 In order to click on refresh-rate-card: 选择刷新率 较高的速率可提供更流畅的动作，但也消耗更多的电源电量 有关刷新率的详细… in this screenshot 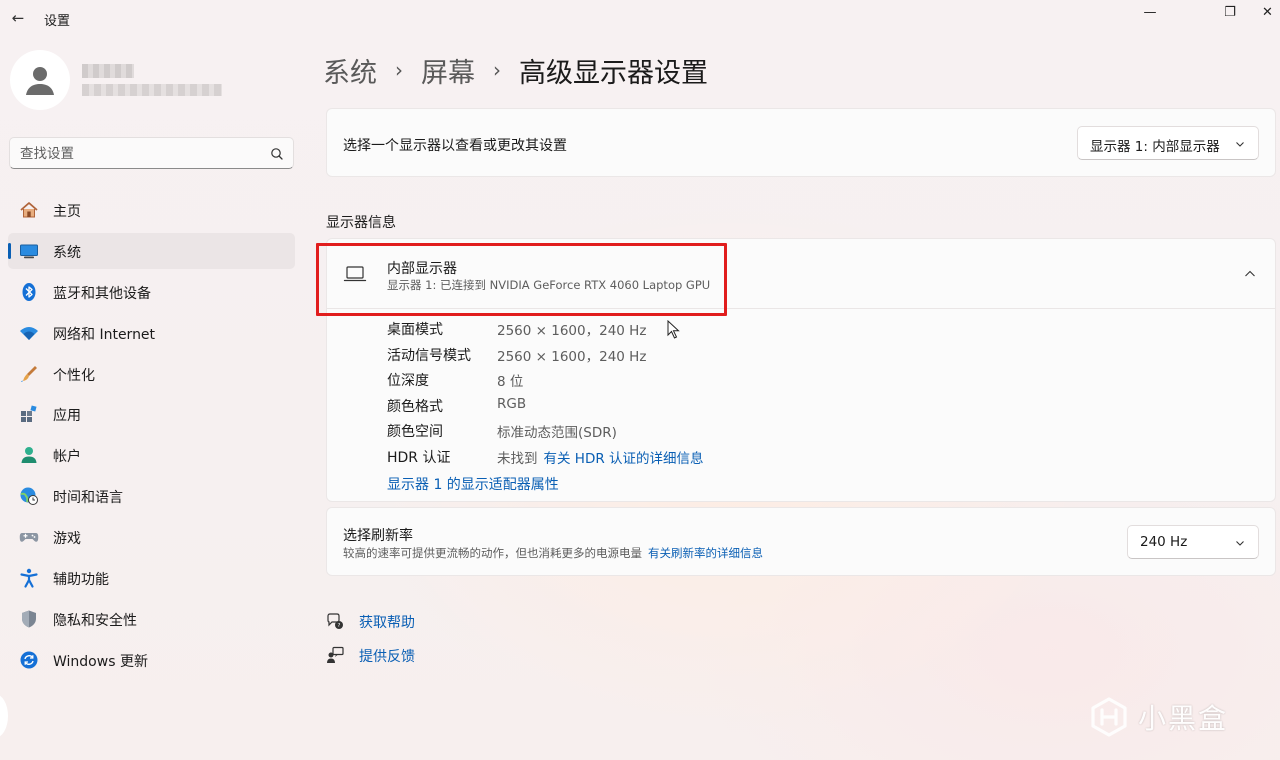, I will do `click(801, 541)`.